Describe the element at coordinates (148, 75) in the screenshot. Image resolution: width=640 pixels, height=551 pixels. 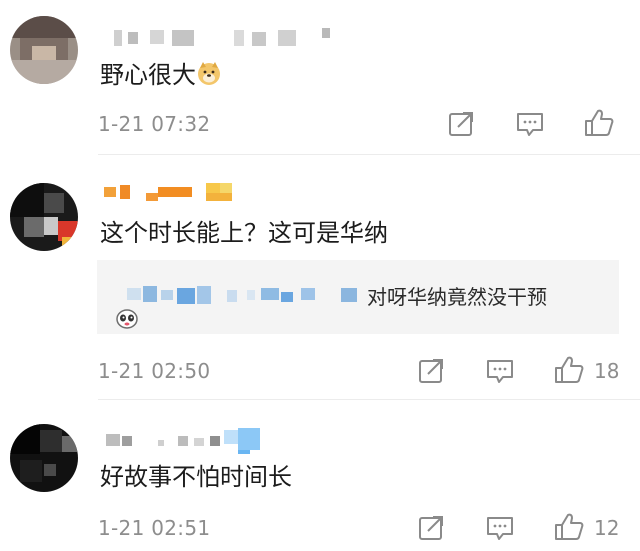
I see `comment-text-content: 野心很大` at that location.